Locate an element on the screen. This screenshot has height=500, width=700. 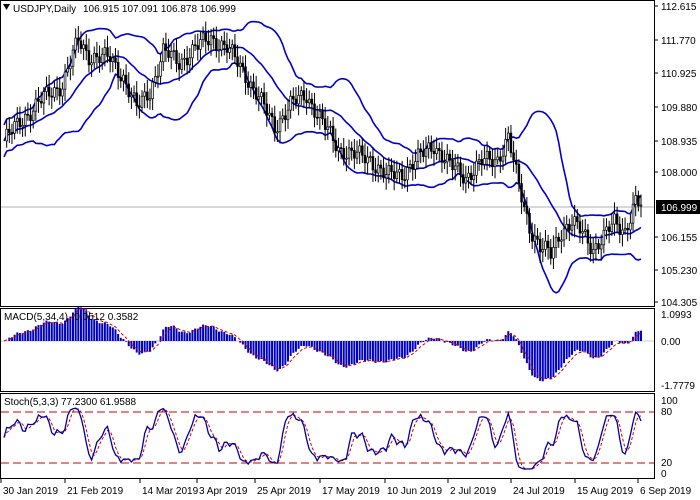
price-label: 109.880 is located at coordinates (679, 108).